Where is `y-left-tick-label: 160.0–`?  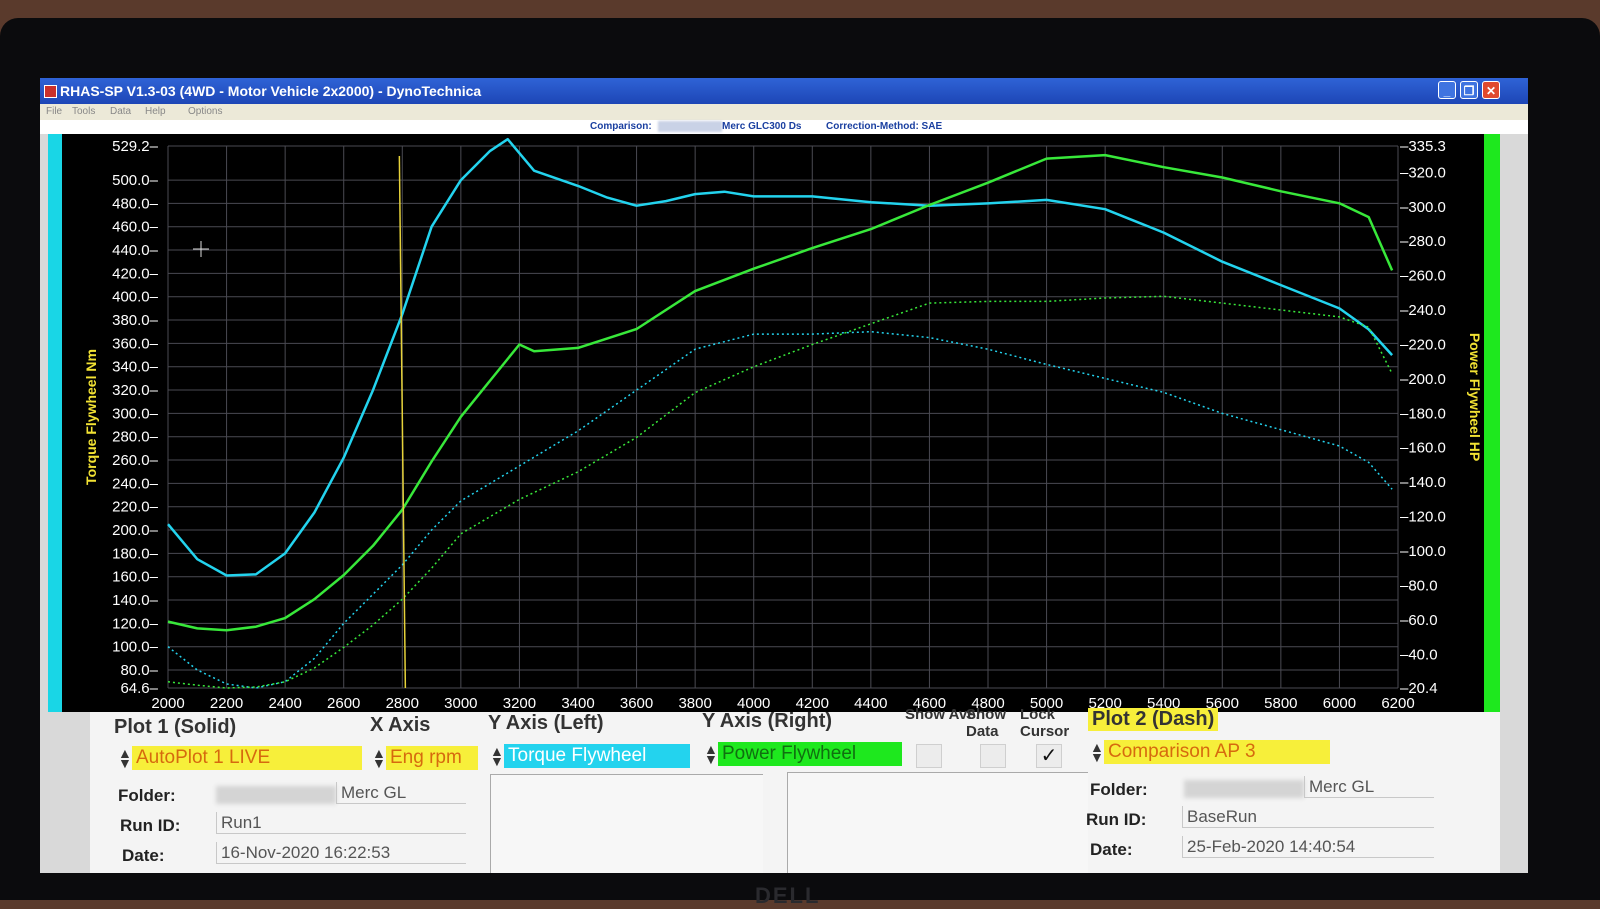 y-left-tick-label: 160.0– is located at coordinates (135, 577).